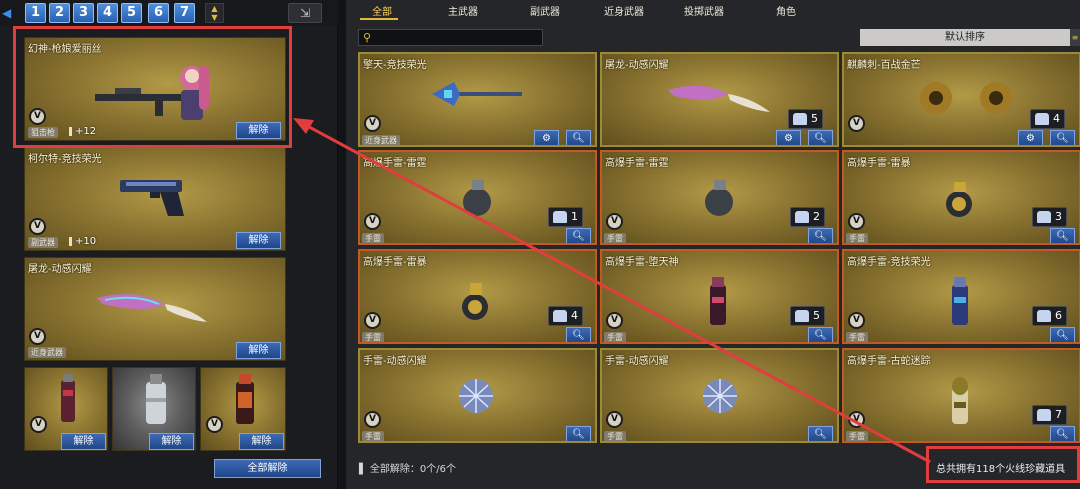 The width and height of the screenshot is (1080, 489). Describe the element at coordinates (546, 137) in the screenshot. I see `settings-button: ⚙` at that location.